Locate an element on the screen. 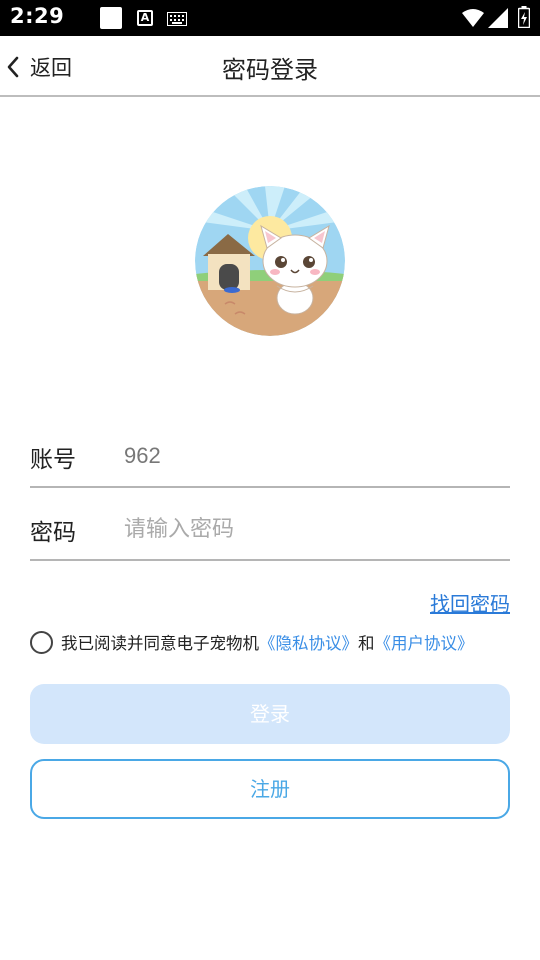  password-row: 密码 is located at coordinates (270, 531).